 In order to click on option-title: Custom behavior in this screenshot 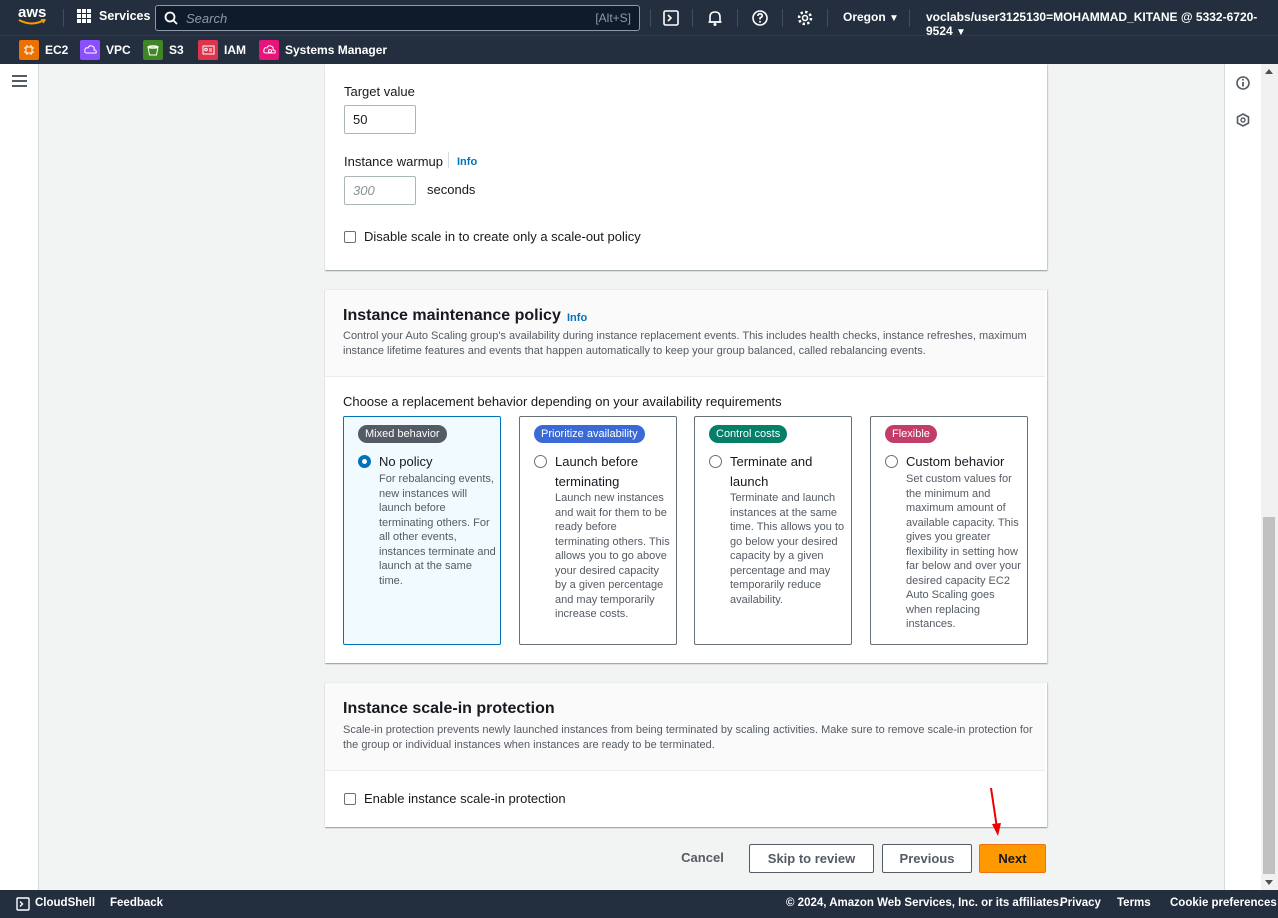, I will do `click(955, 461)`.